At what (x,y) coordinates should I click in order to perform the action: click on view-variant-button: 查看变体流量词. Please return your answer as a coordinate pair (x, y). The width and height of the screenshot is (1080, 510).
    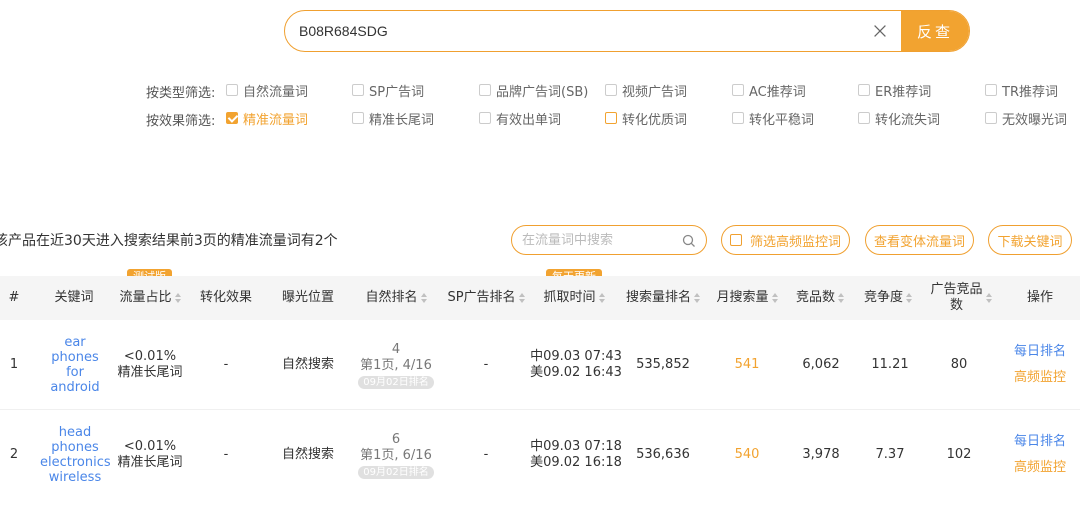
    Looking at the image, I should click on (919, 240).